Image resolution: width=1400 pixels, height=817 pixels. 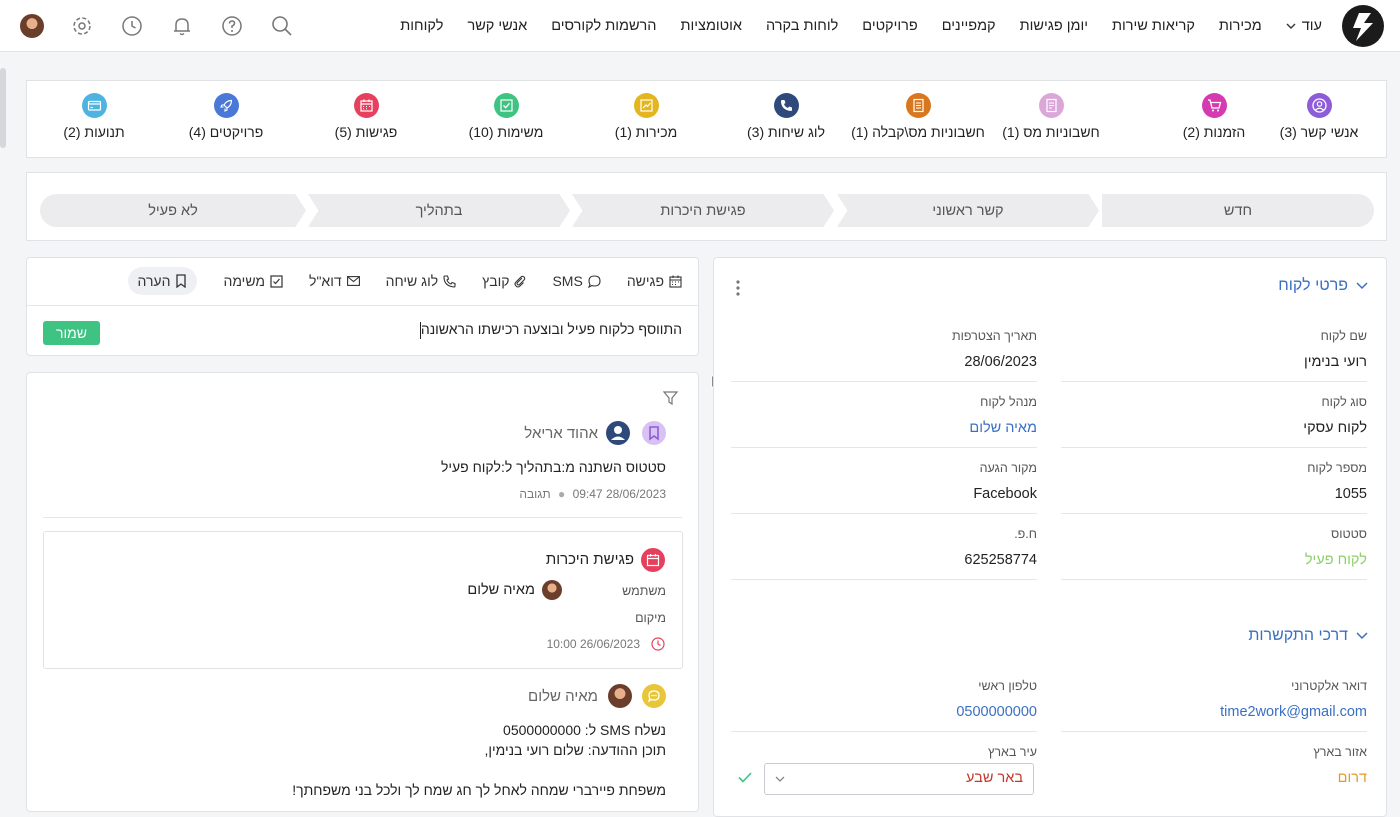 What do you see at coordinates (1007, 686) in the screenshot?
I see `field-label: טלפון ראשי` at bounding box center [1007, 686].